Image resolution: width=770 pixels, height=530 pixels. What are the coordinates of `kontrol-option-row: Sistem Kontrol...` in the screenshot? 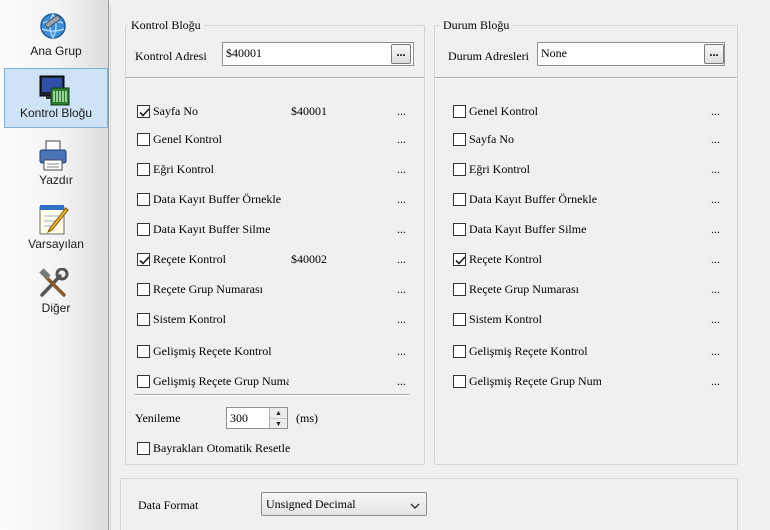 It's located at (274, 320).